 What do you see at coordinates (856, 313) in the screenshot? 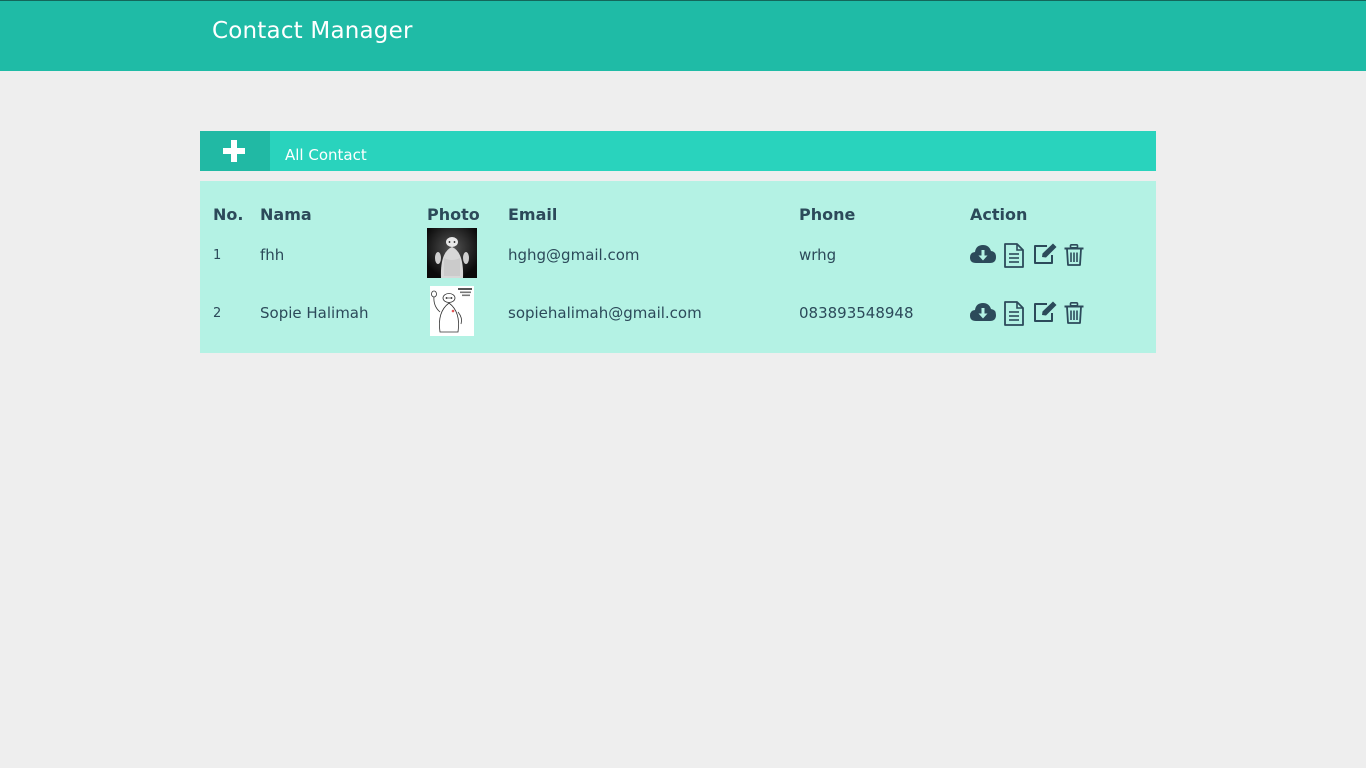
I see `contact-phone: 083893548948` at bounding box center [856, 313].